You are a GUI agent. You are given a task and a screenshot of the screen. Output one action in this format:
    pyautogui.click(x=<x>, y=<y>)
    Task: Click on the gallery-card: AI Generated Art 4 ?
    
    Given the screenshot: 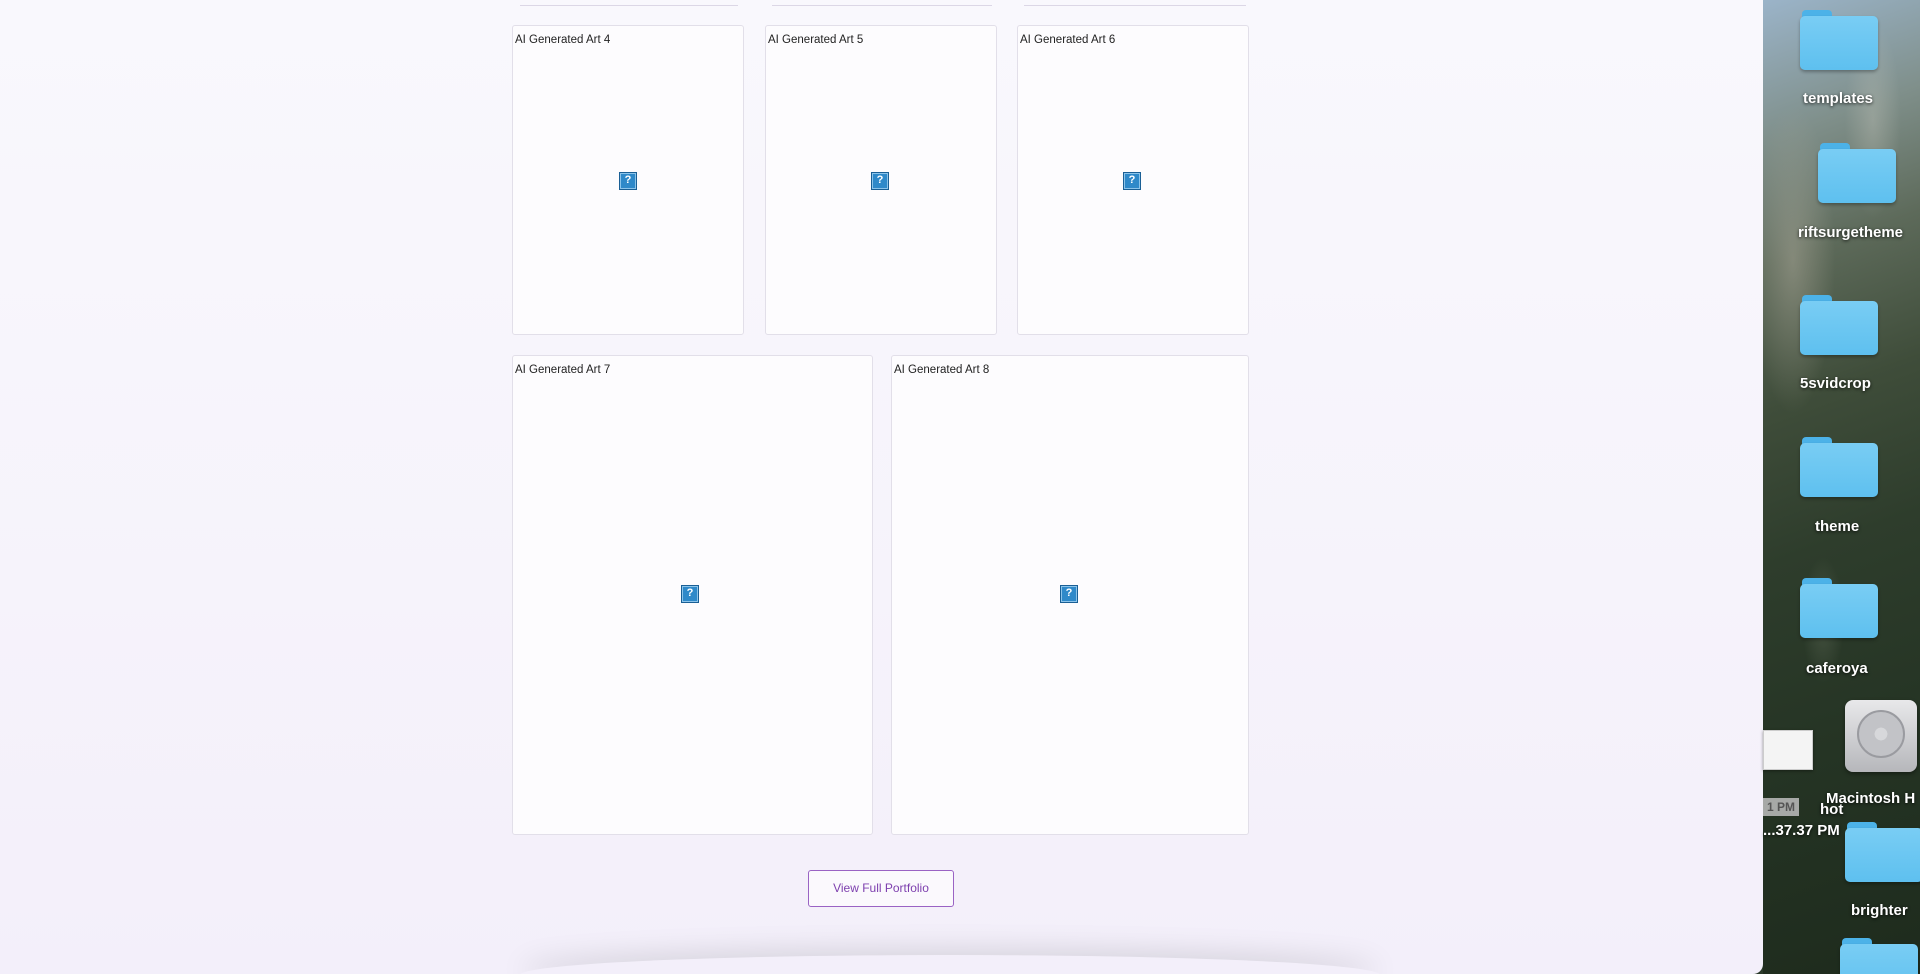 What is the action you would take?
    pyautogui.click(x=628, y=180)
    